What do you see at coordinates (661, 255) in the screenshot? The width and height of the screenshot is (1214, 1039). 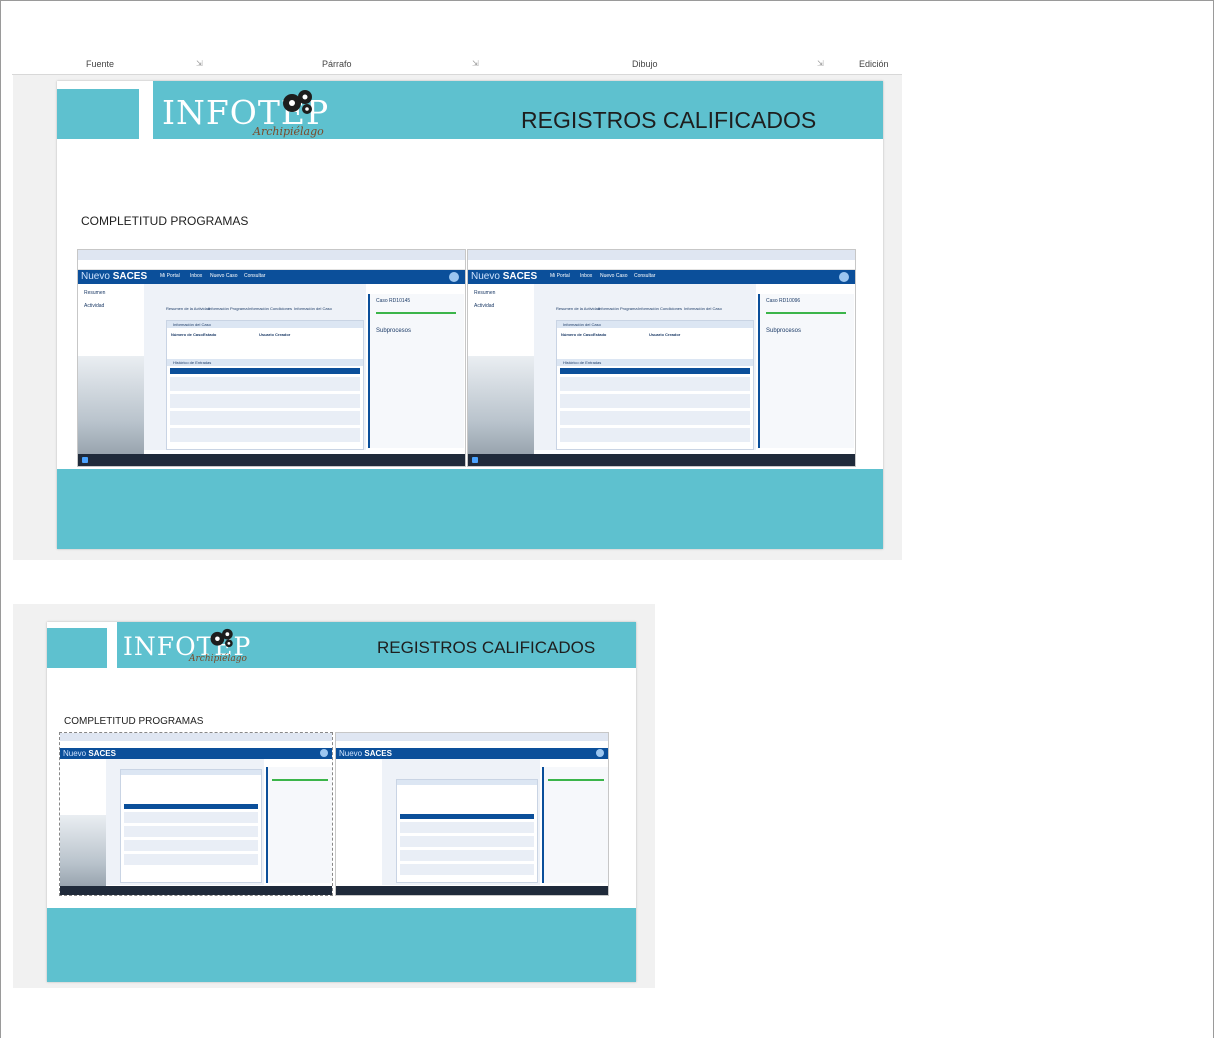 I see `browser-tabstrip` at bounding box center [661, 255].